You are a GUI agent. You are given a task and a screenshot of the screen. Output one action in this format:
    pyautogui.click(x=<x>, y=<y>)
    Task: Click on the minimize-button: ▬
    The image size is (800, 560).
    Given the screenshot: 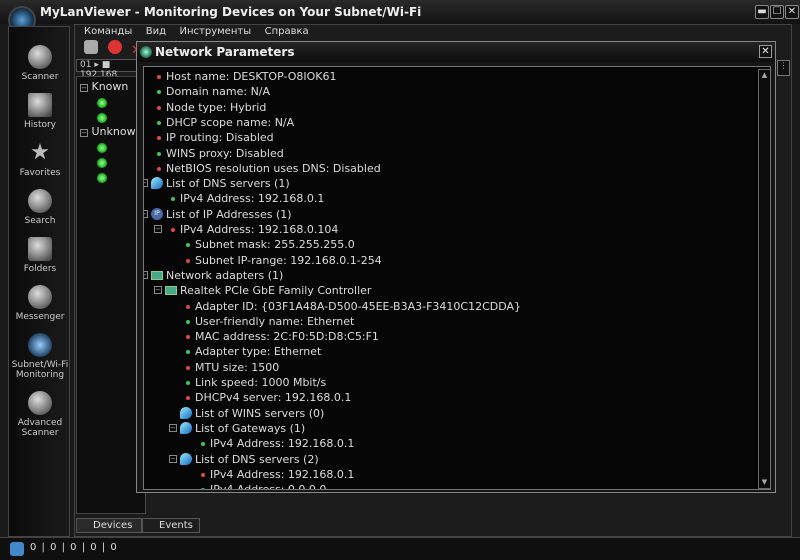 What is the action you would take?
    pyautogui.click(x=762, y=12)
    